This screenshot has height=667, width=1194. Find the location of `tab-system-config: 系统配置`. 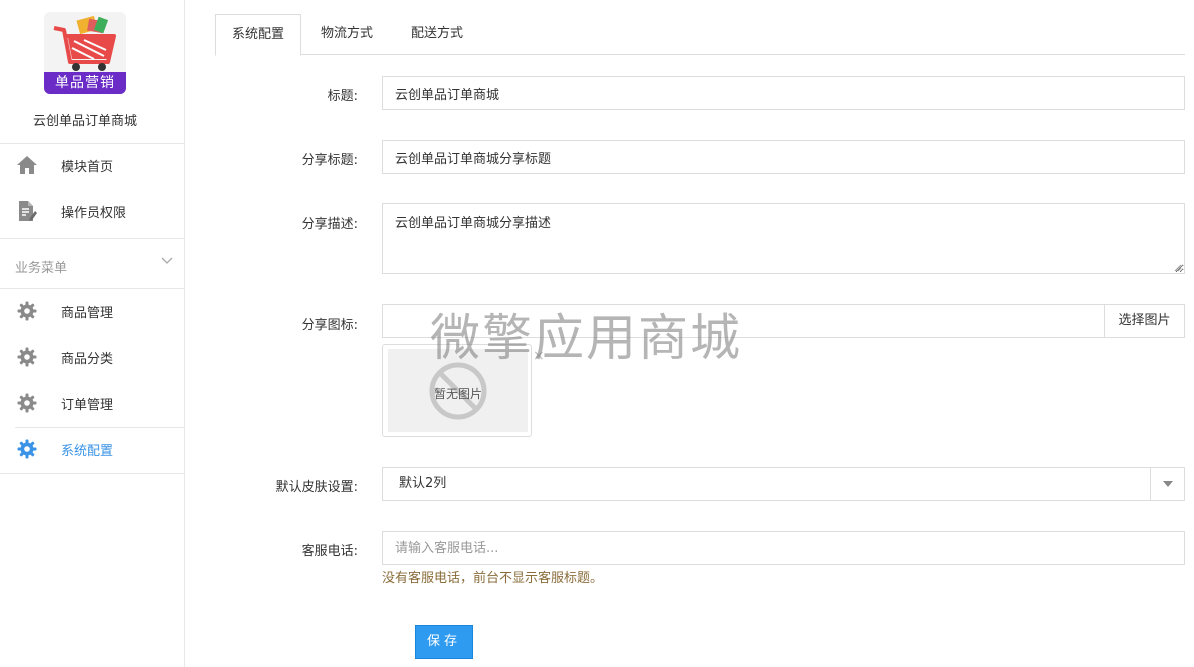

tab-system-config: 系统配置 is located at coordinates (258, 35).